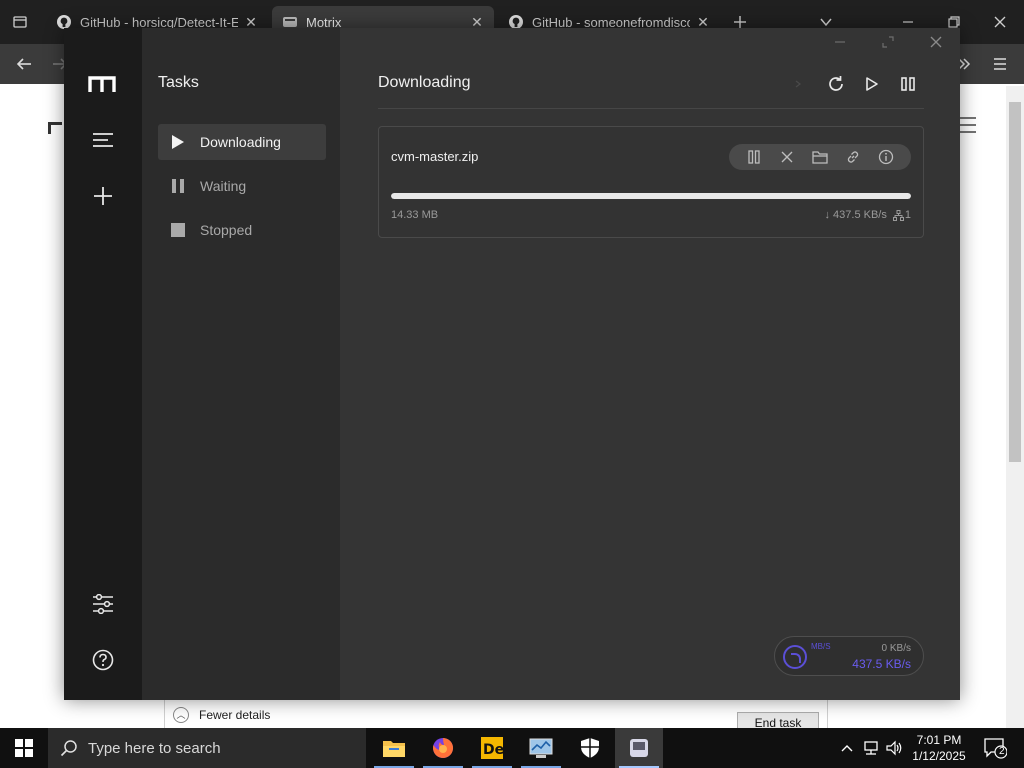 The image size is (1024, 768). I want to click on task-speed-info: ↓ 437.5 KB/s 1, so click(866, 215).